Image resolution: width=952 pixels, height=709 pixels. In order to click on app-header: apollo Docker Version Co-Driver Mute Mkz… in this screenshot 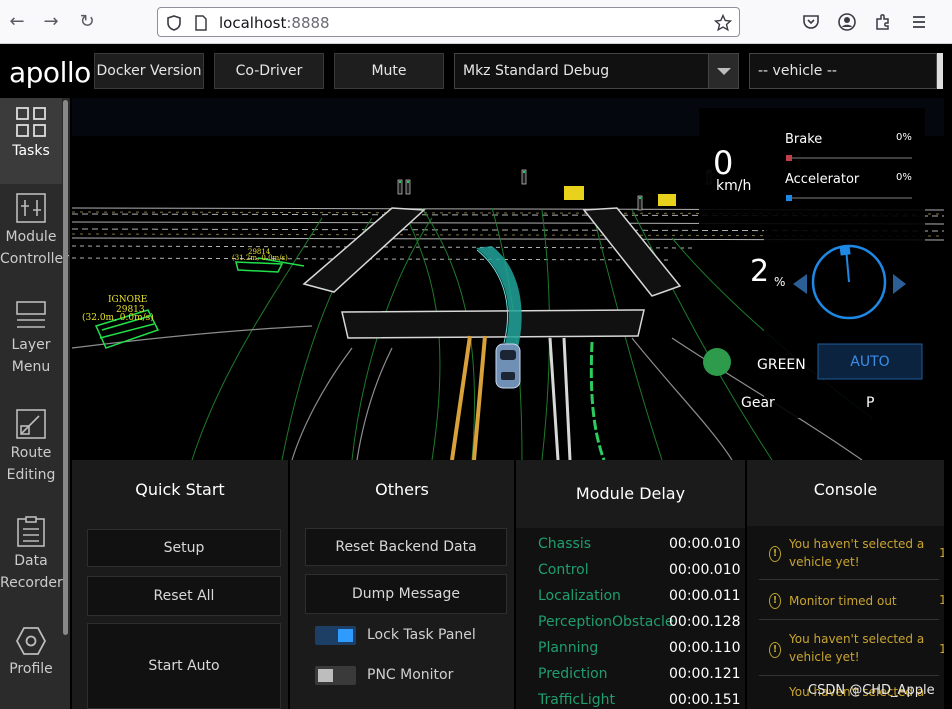, I will do `click(476, 71)`.